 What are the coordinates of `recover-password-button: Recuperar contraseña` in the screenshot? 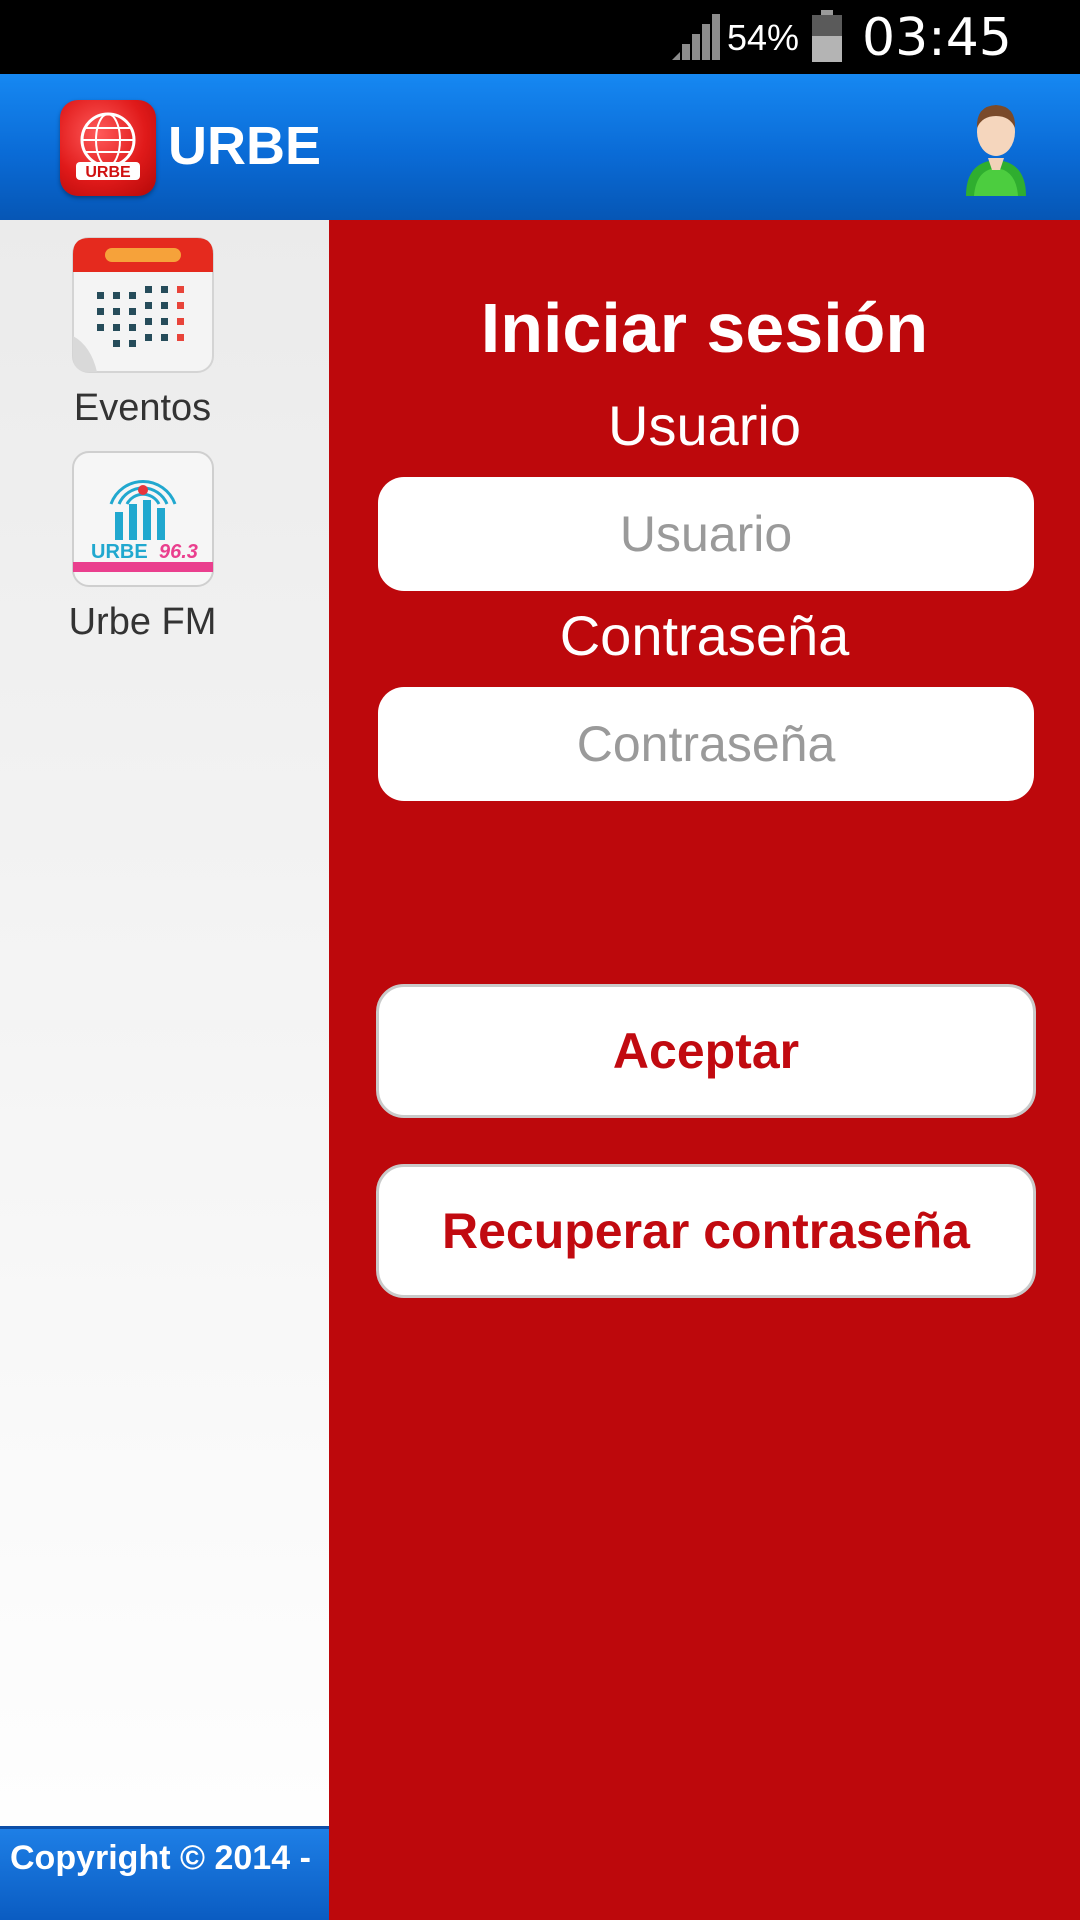 It's located at (706, 1231).